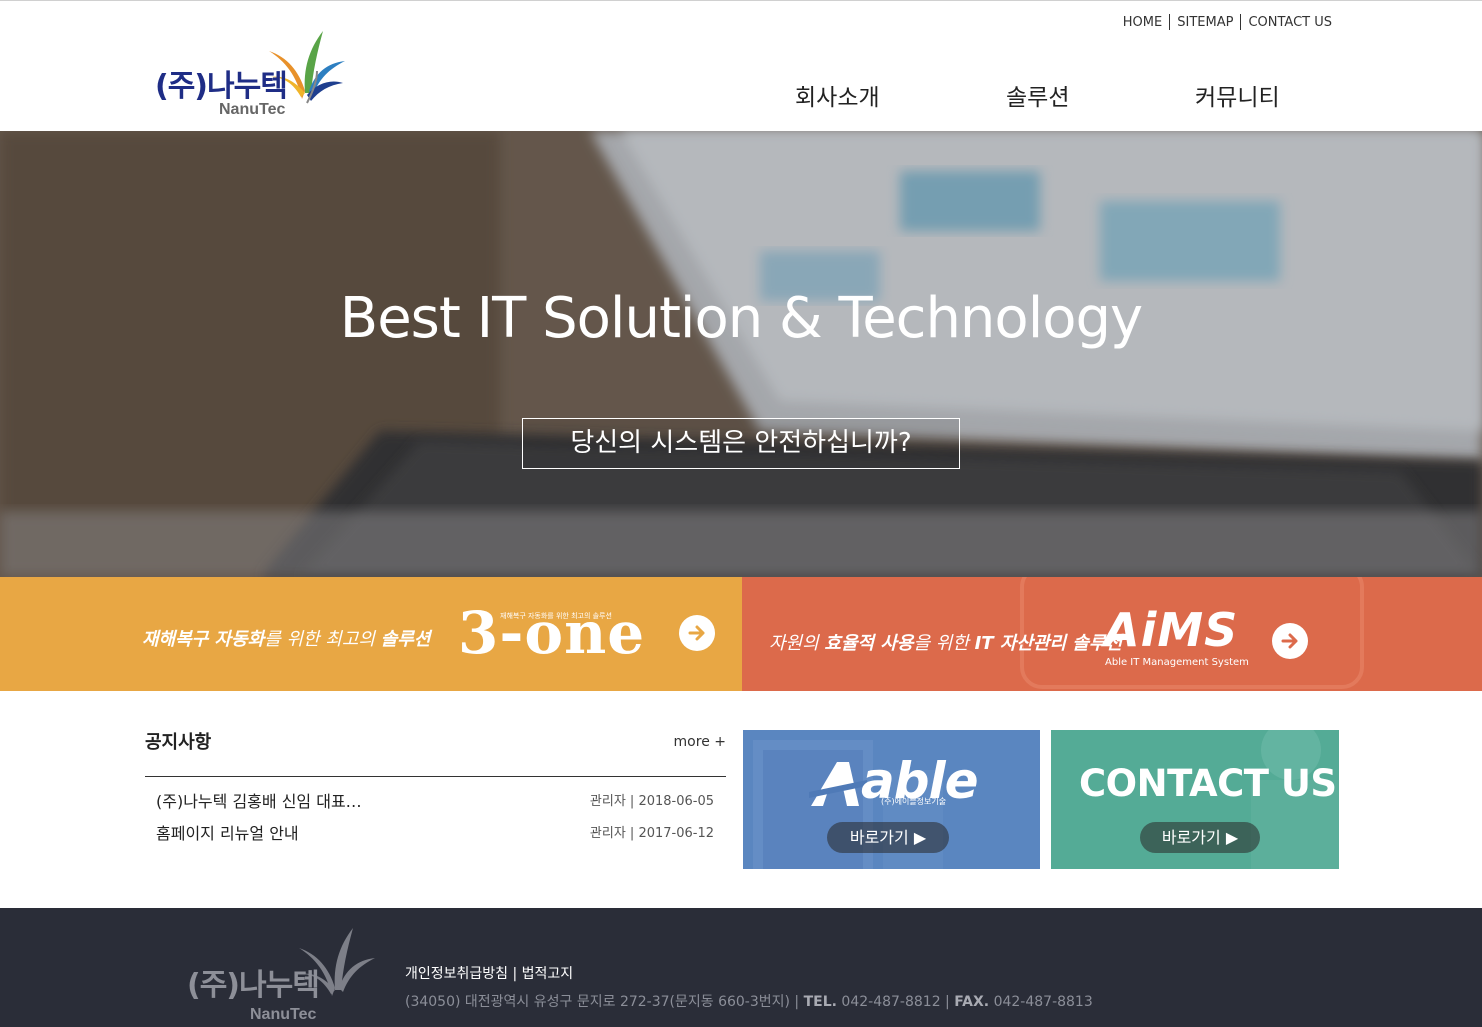  Describe the element at coordinates (252, 109) in the screenshot. I see `logo-subtext: NanuTec` at that location.